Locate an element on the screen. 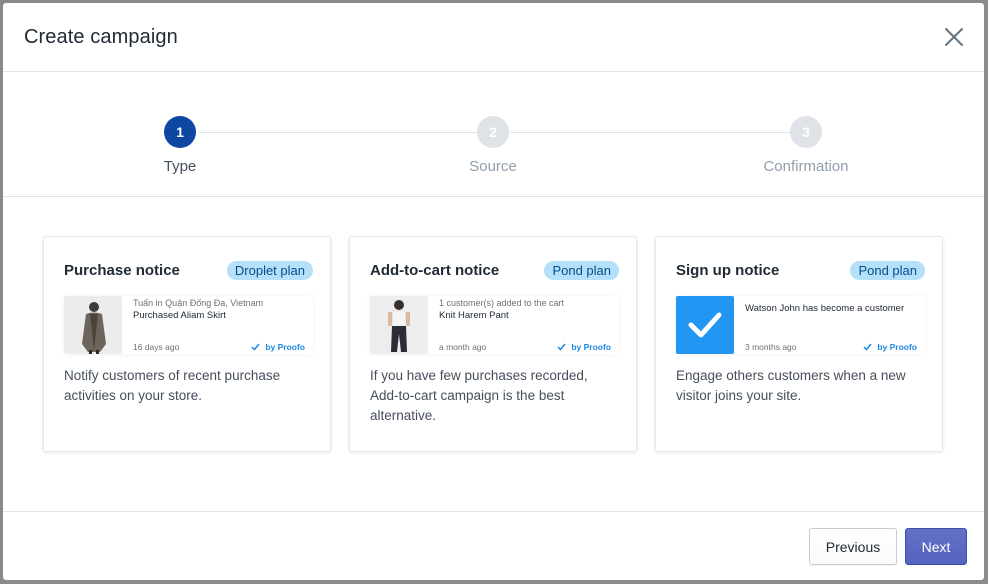  modal-header: Create campaign is located at coordinates (493, 37).